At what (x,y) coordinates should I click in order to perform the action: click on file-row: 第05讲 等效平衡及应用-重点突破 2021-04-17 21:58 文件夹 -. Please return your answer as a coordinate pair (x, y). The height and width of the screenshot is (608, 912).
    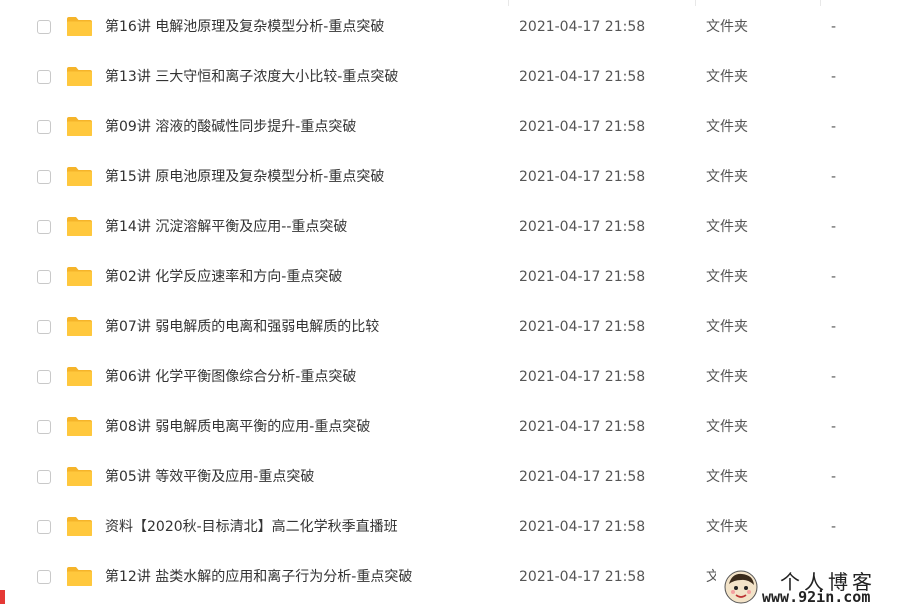
    Looking at the image, I should click on (456, 478).